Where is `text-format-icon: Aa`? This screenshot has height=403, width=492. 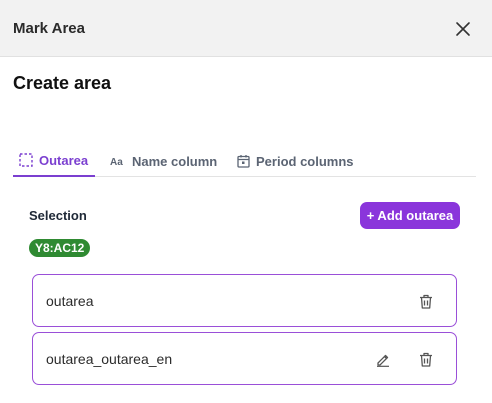 text-format-icon: Aa is located at coordinates (118, 161).